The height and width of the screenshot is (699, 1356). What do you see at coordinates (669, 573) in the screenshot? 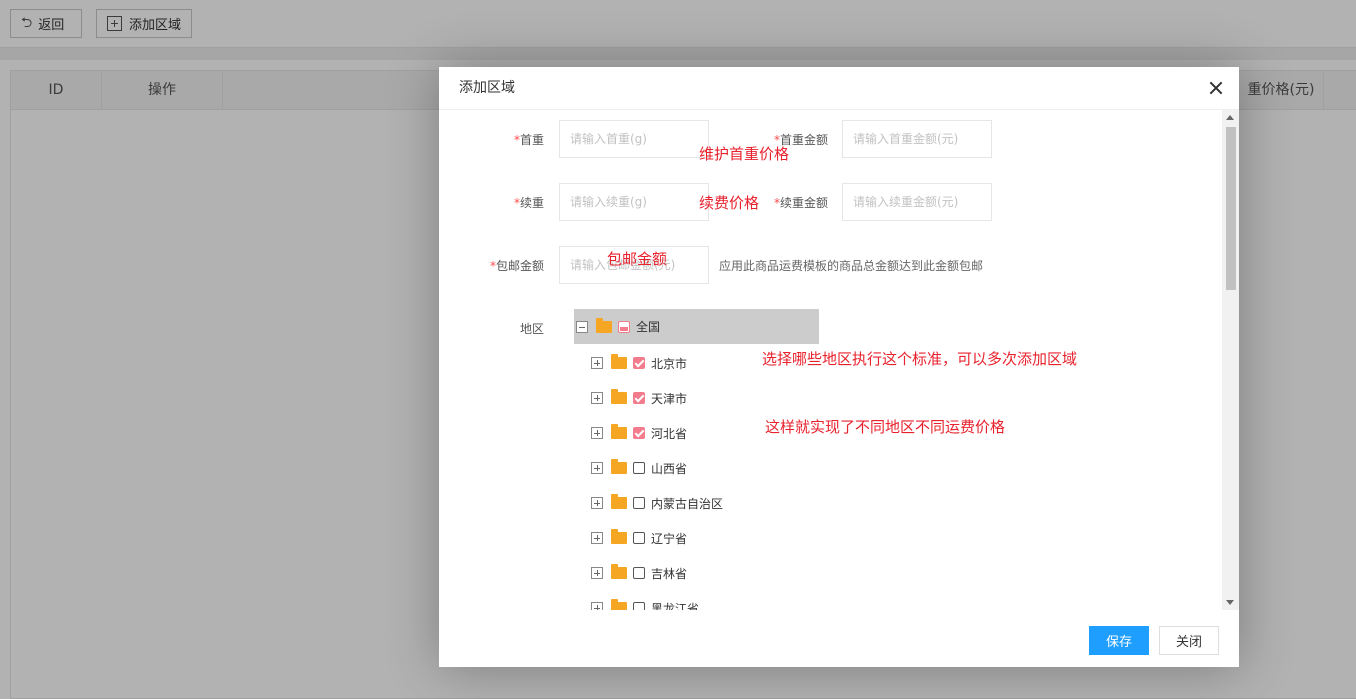
I see `tree-node-label: 吉林省` at bounding box center [669, 573].